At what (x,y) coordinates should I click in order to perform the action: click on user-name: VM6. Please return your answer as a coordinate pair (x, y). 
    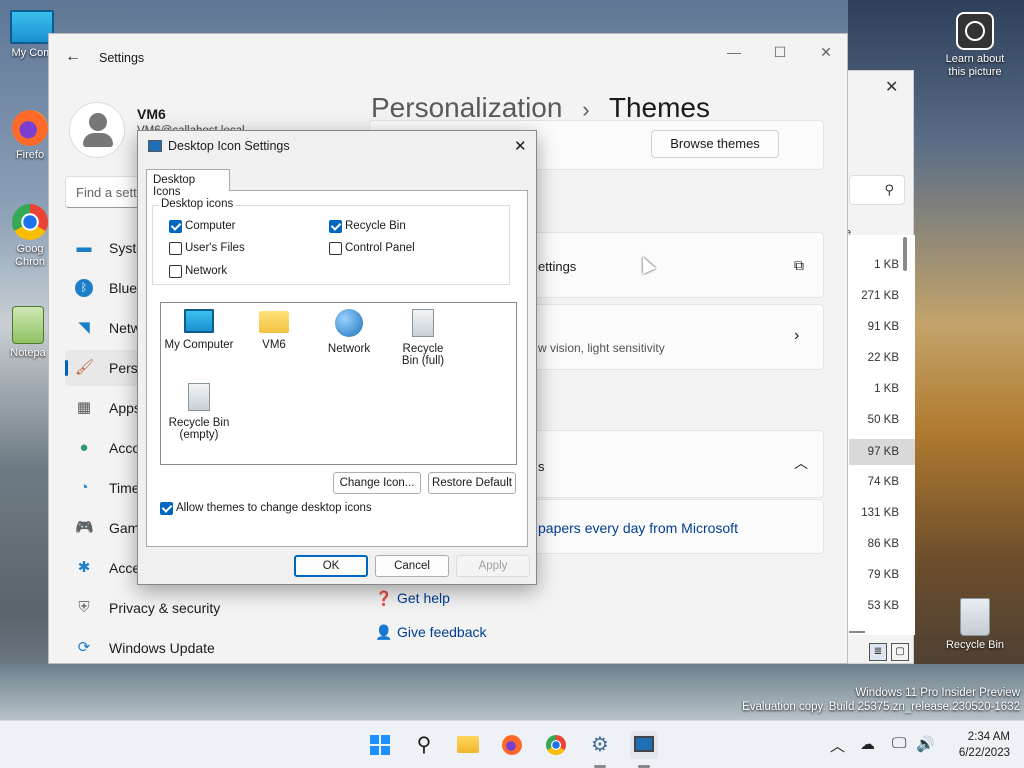
    Looking at the image, I should click on (151, 114).